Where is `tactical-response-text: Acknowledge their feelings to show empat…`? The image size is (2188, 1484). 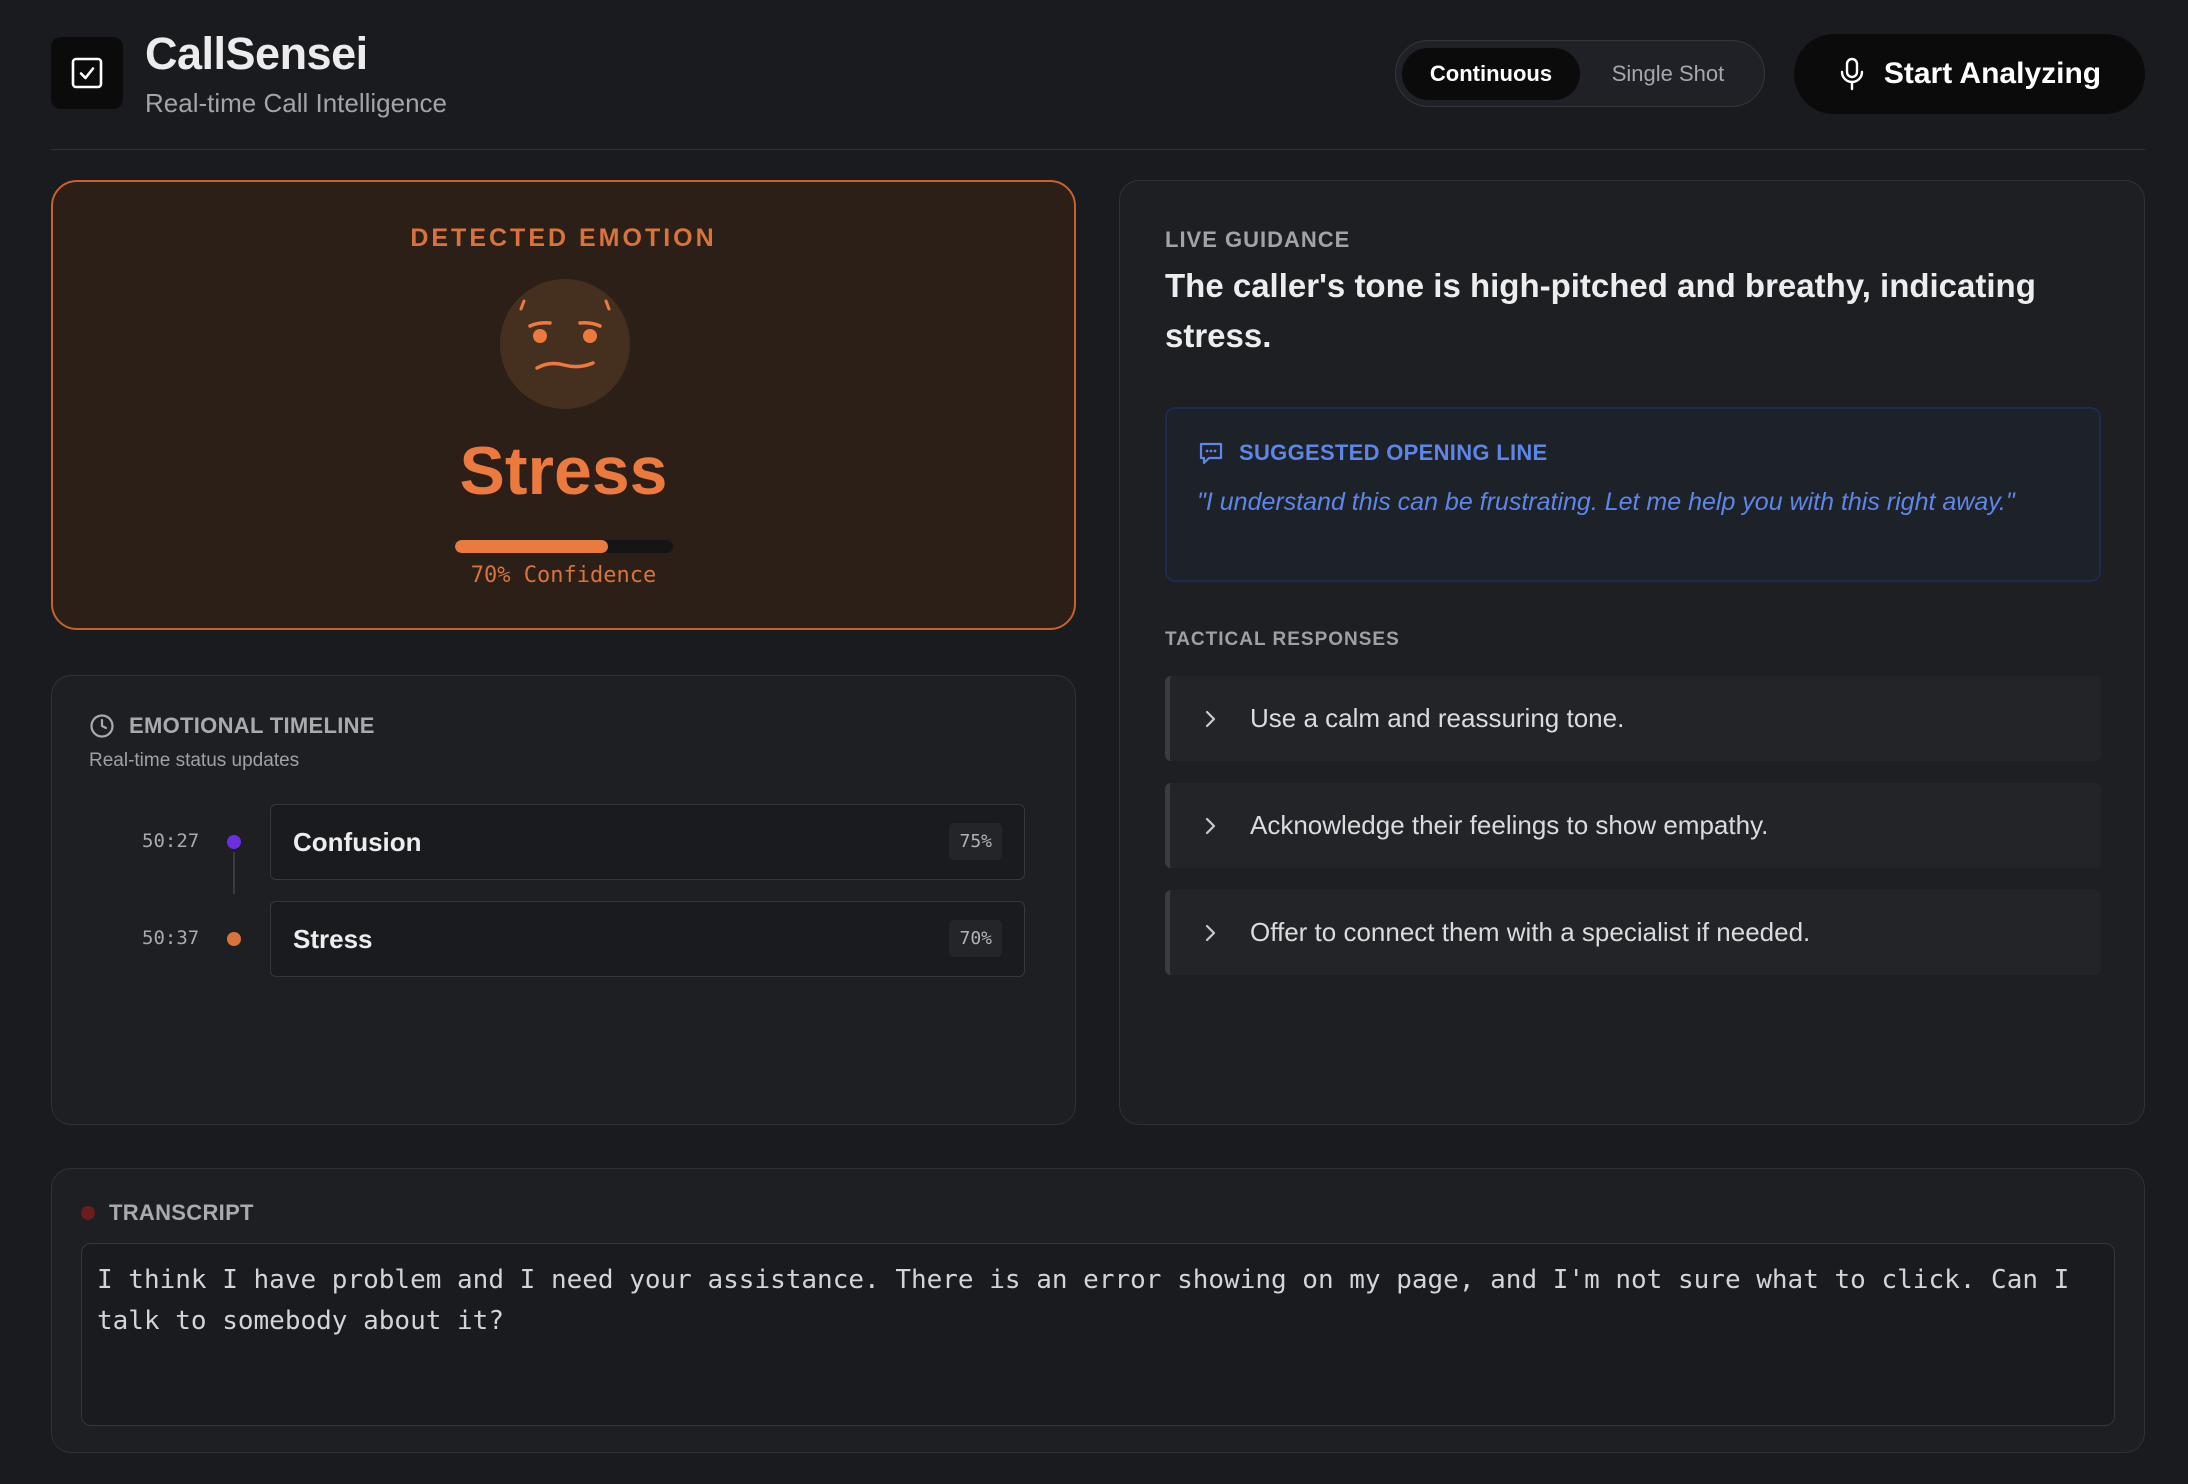
tactical-response-text: Acknowledge their feelings to show empat… is located at coordinates (1509, 825).